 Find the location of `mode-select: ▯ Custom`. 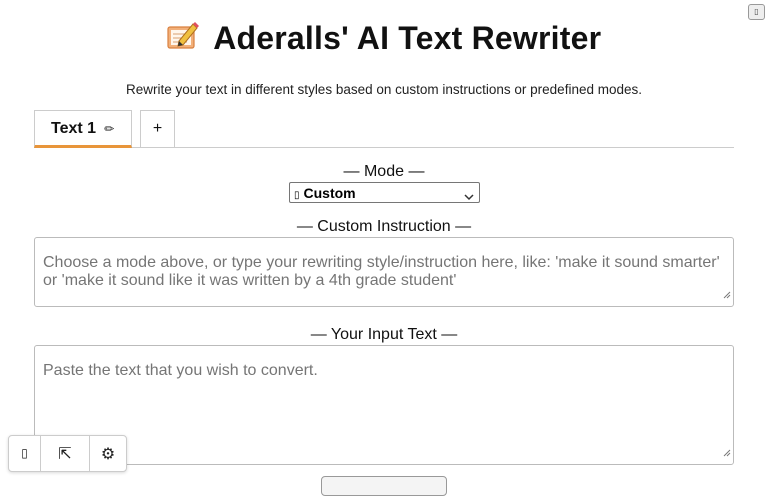

mode-select: ▯ Custom is located at coordinates (384, 192).